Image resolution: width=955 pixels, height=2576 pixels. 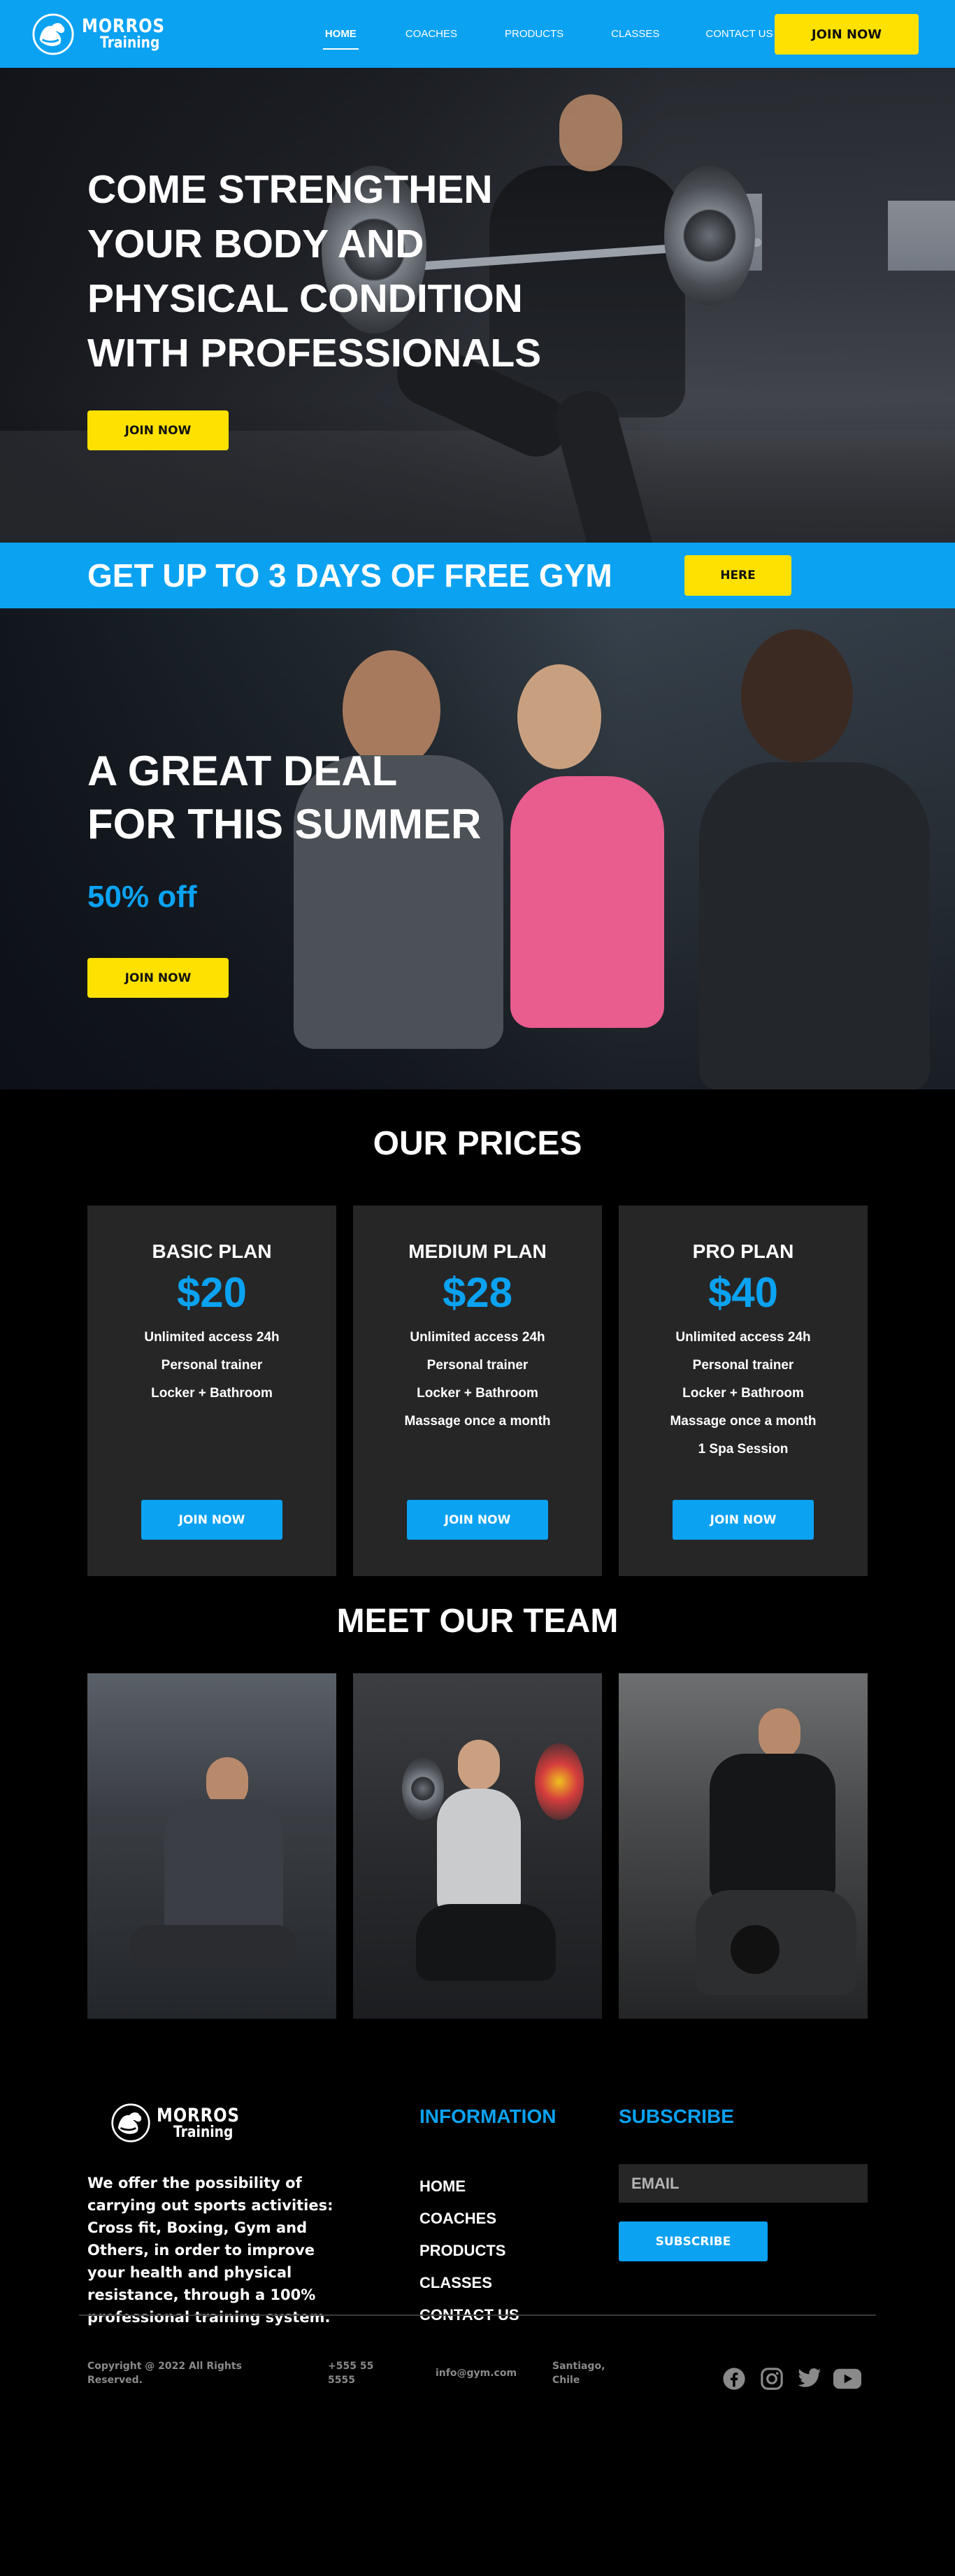 What do you see at coordinates (477, 1143) in the screenshot?
I see `prices-title: OUR PRICES` at bounding box center [477, 1143].